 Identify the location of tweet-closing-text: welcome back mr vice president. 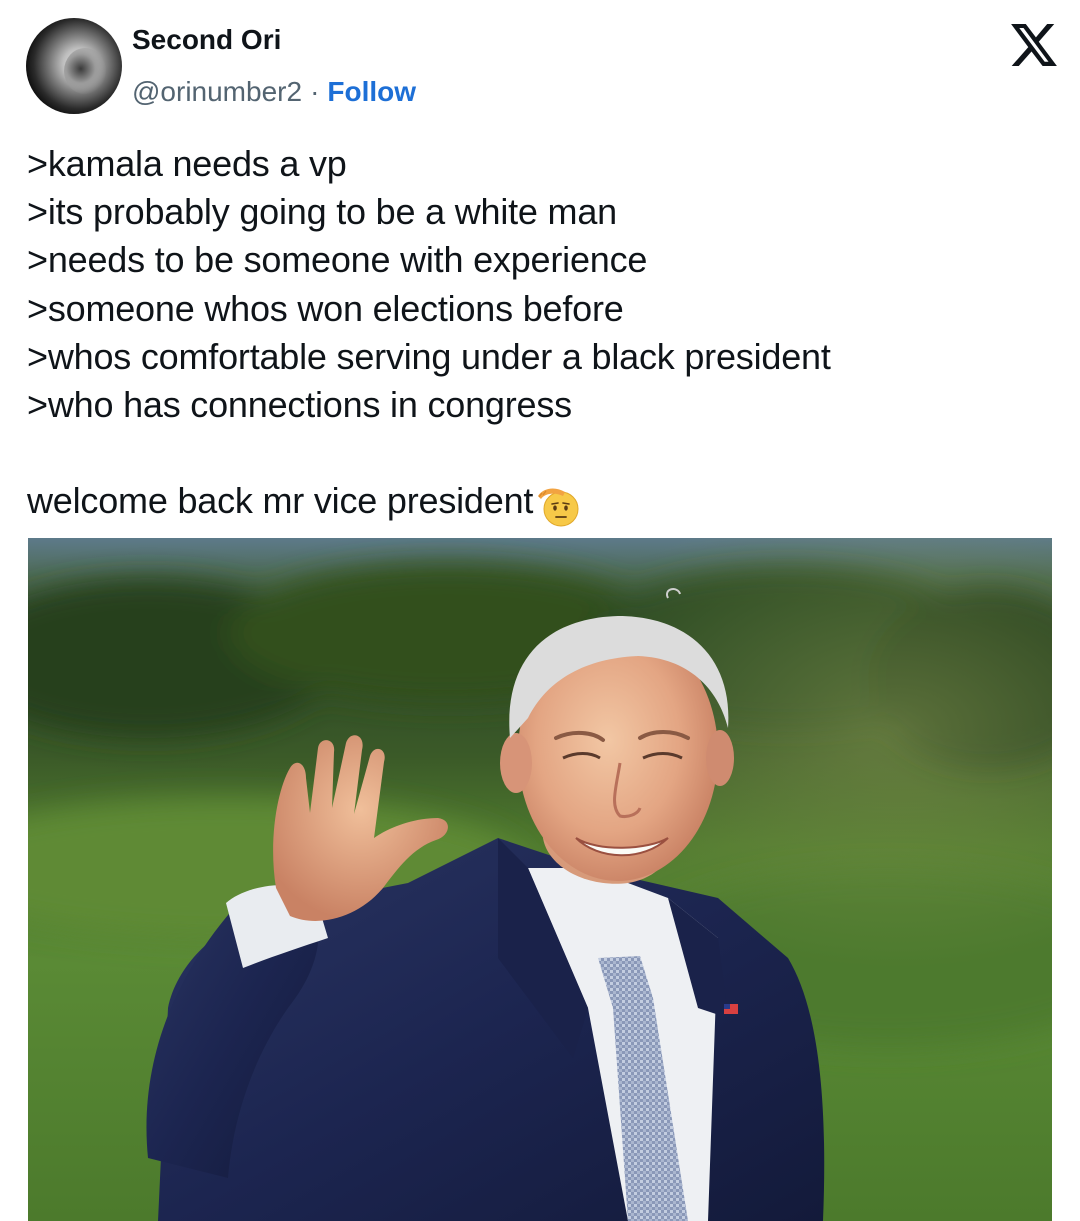
(280, 501).